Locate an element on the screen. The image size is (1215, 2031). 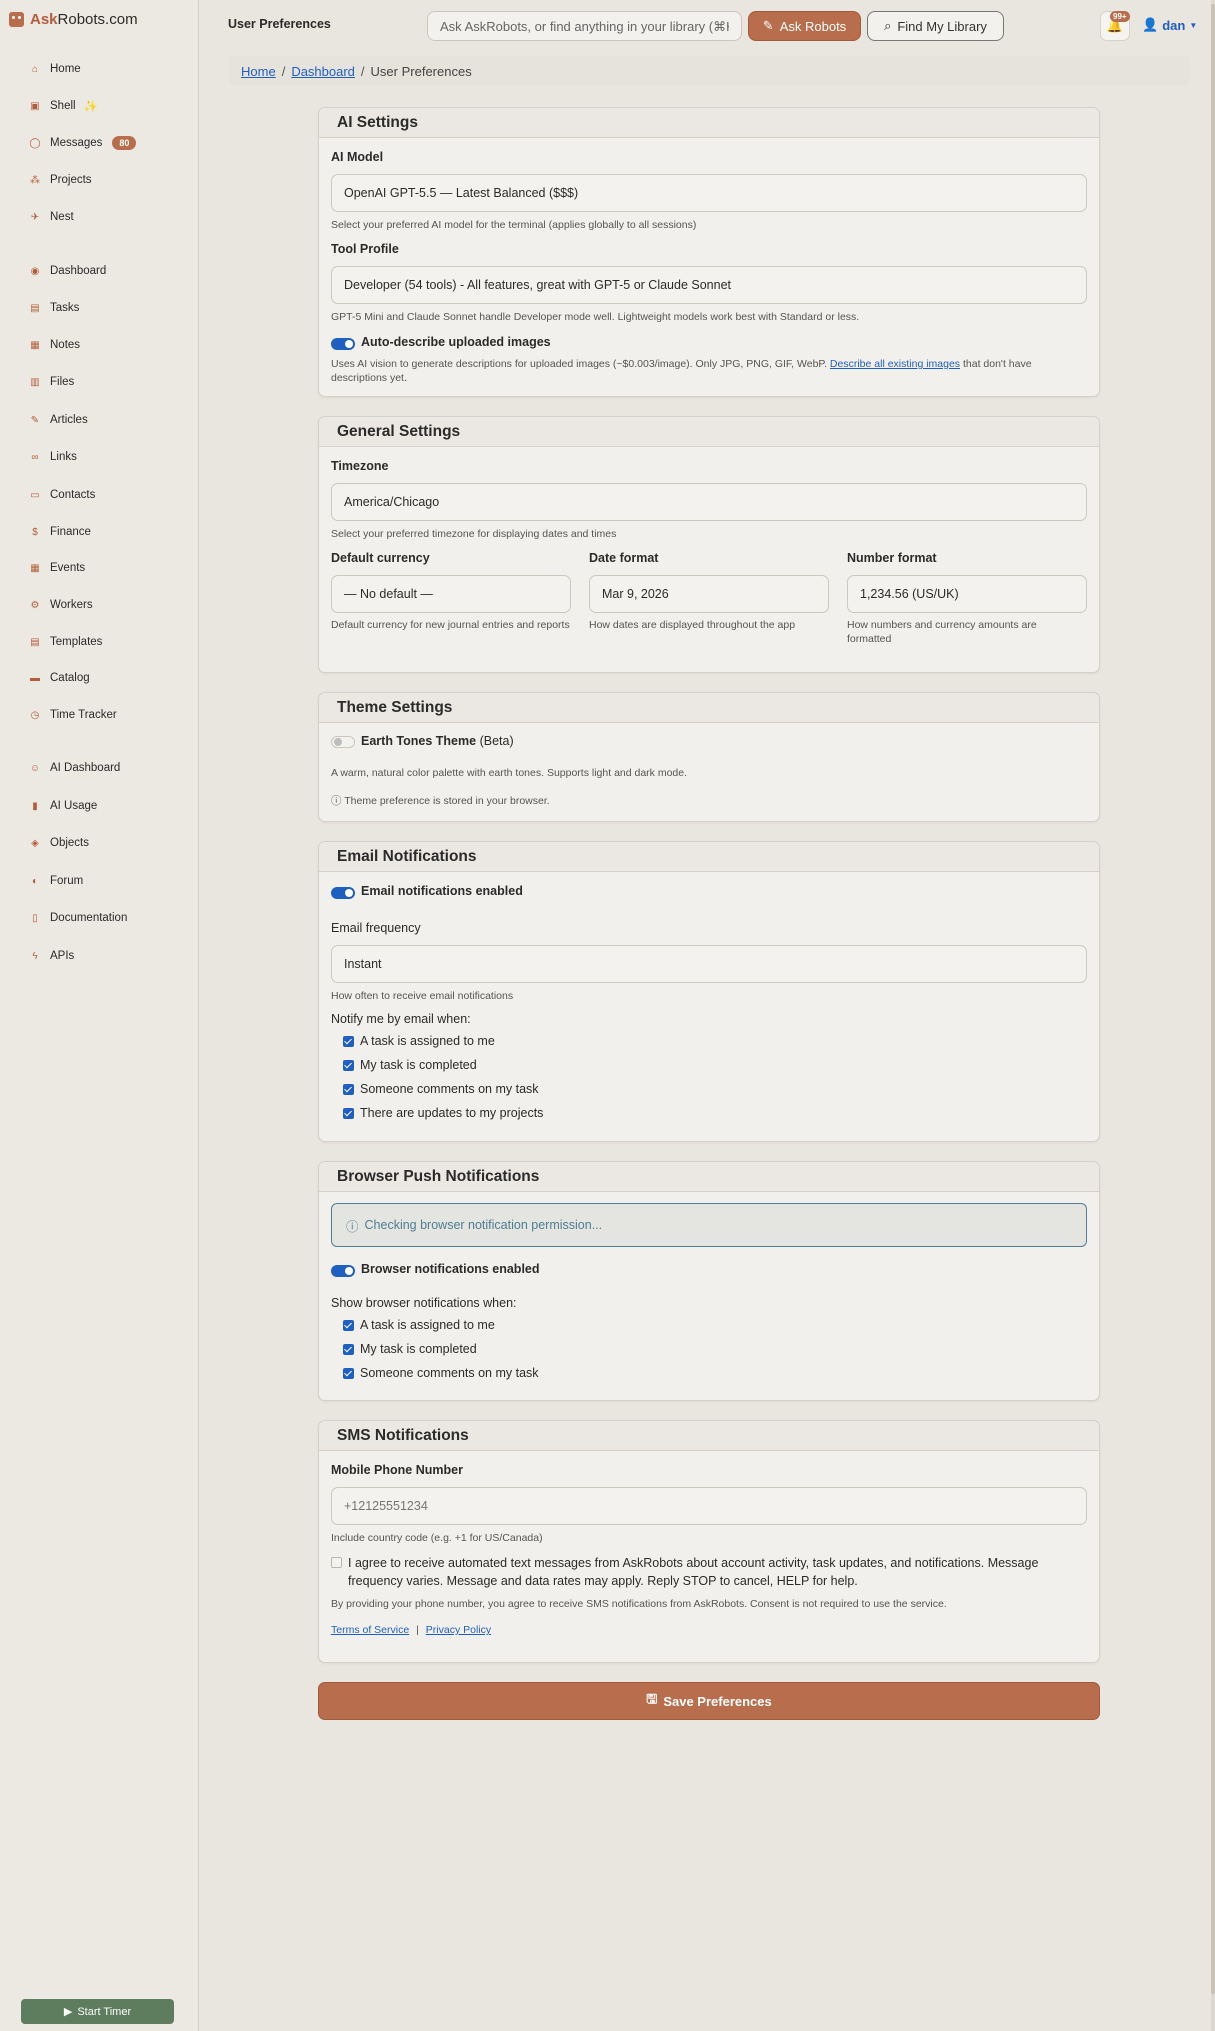
save-preferences-button: 🖫 Save Preferences is located at coordinates (709, 1701).